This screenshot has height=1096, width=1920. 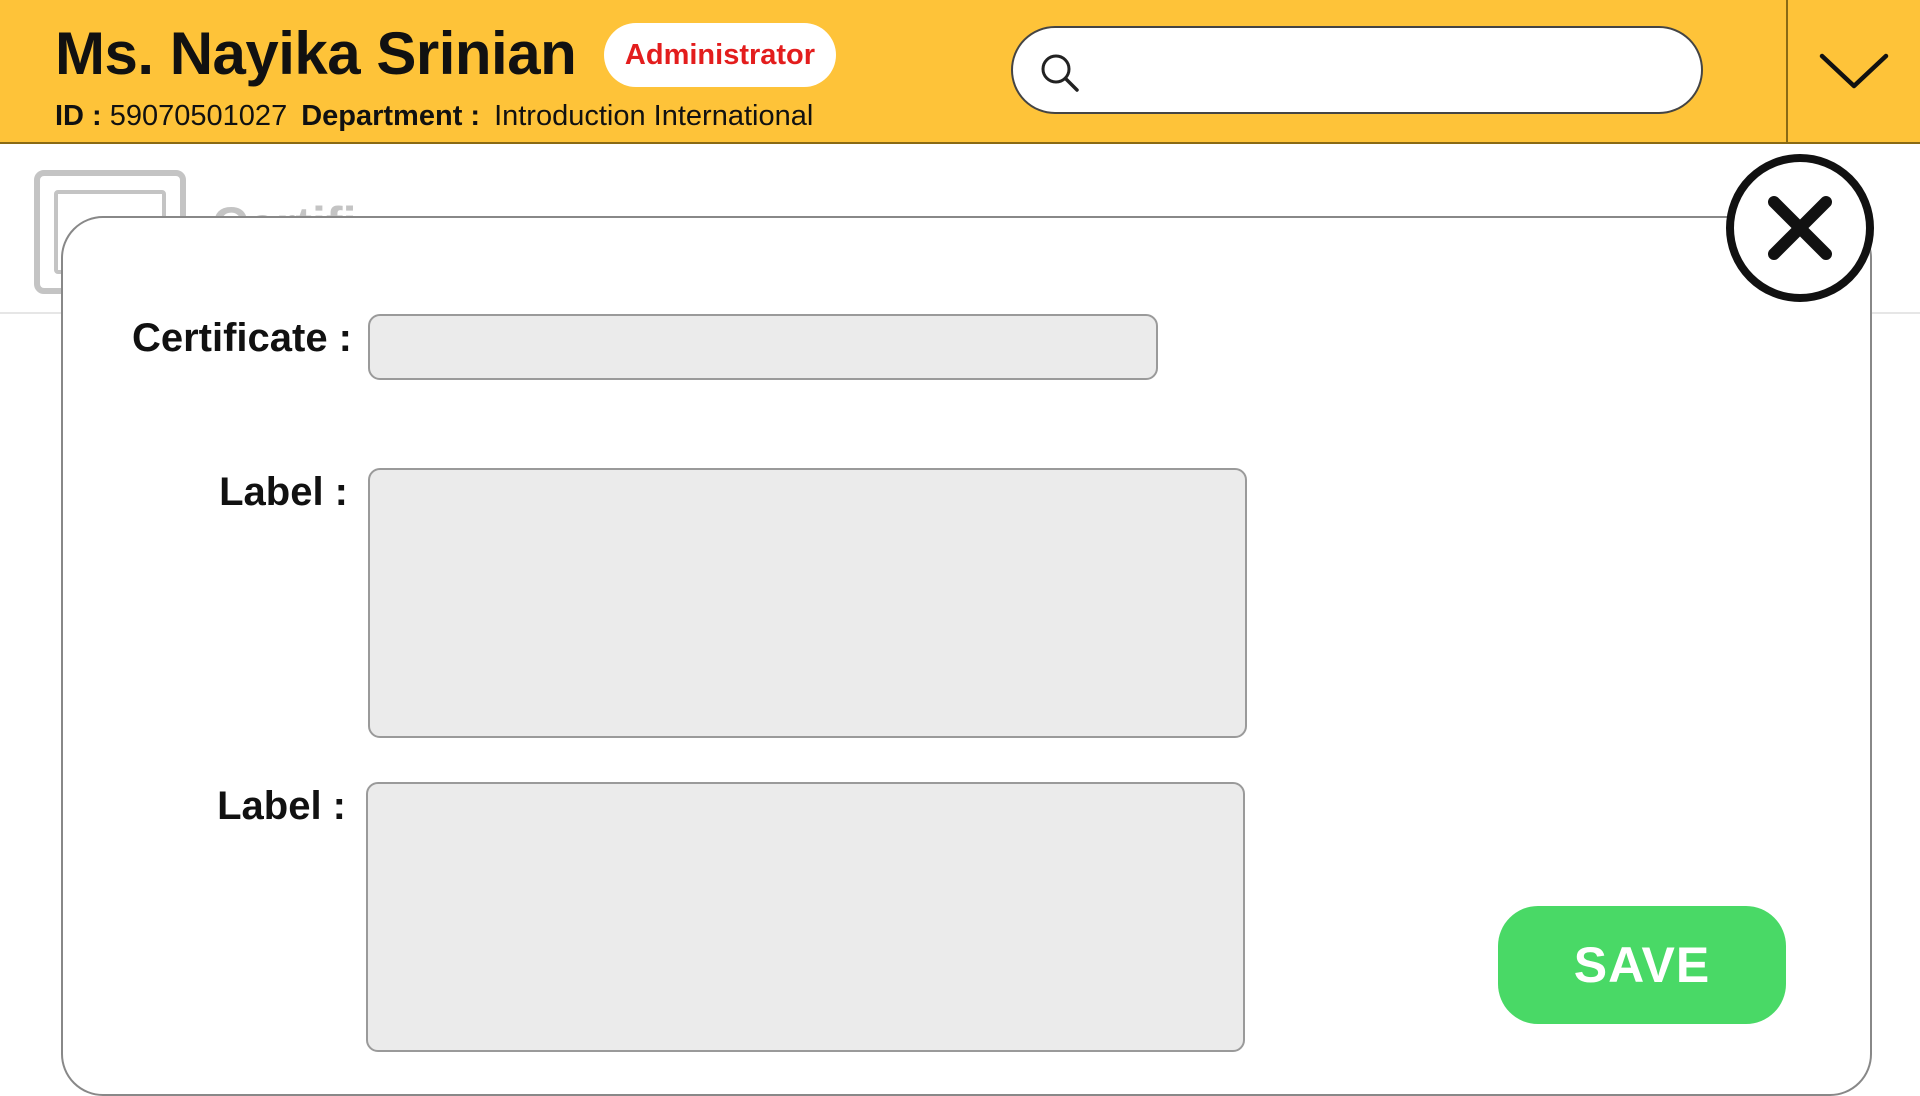 I want to click on search-bar, so click(x=1357, y=70).